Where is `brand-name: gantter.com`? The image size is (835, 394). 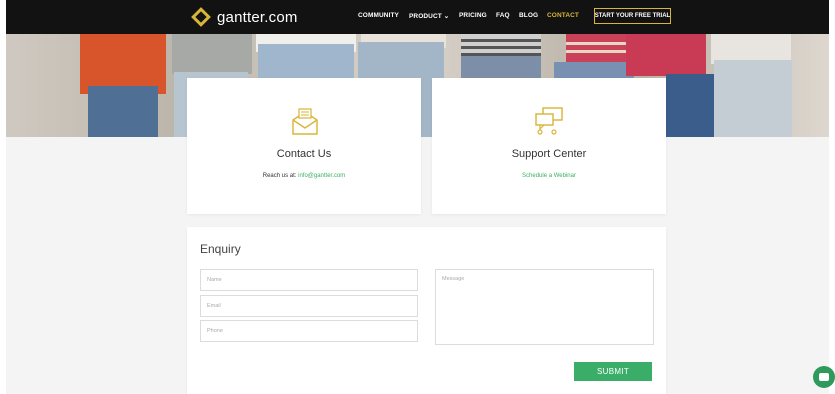 brand-name: gantter.com is located at coordinates (257, 17).